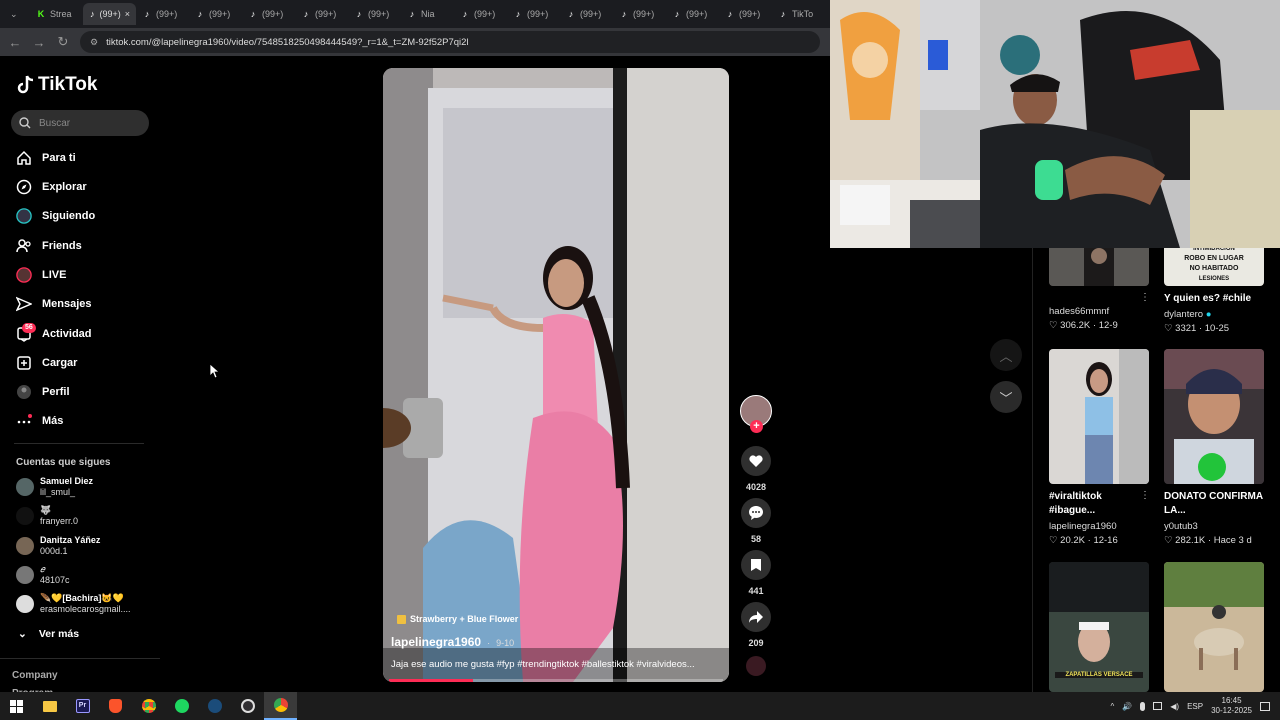 The height and width of the screenshot is (720, 1280). What do you see at coordinates (115, 706) in the screenshot?
I see `brave-icon` at bounding box center [115, 706].